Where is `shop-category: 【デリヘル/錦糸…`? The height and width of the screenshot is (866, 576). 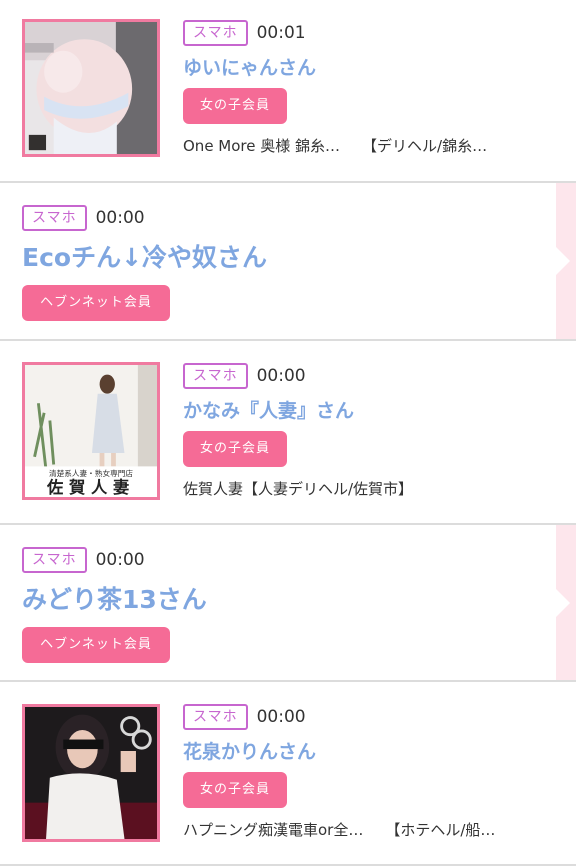 shop-category: 【デリヘル/錦糸… is located at coordinates (425, 146).